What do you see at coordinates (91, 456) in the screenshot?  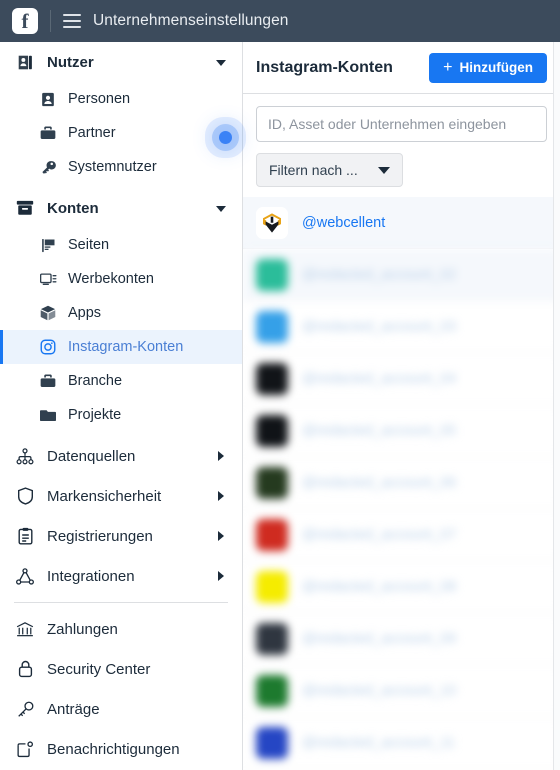 I see `sidebar-item-label: Datenquellen` at bounding box center [91, 456].